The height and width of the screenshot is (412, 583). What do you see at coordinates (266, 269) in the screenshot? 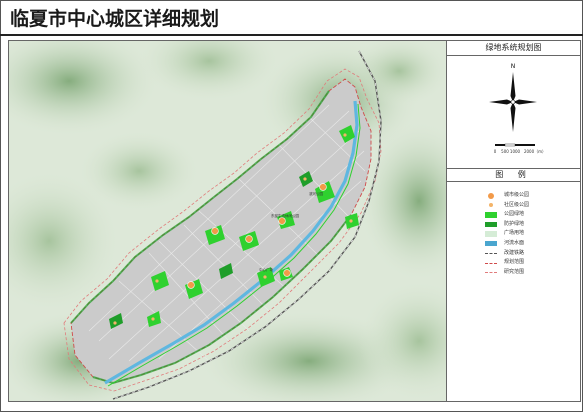
I see `map-label: 中心广场` at bounding box center [266, 269].